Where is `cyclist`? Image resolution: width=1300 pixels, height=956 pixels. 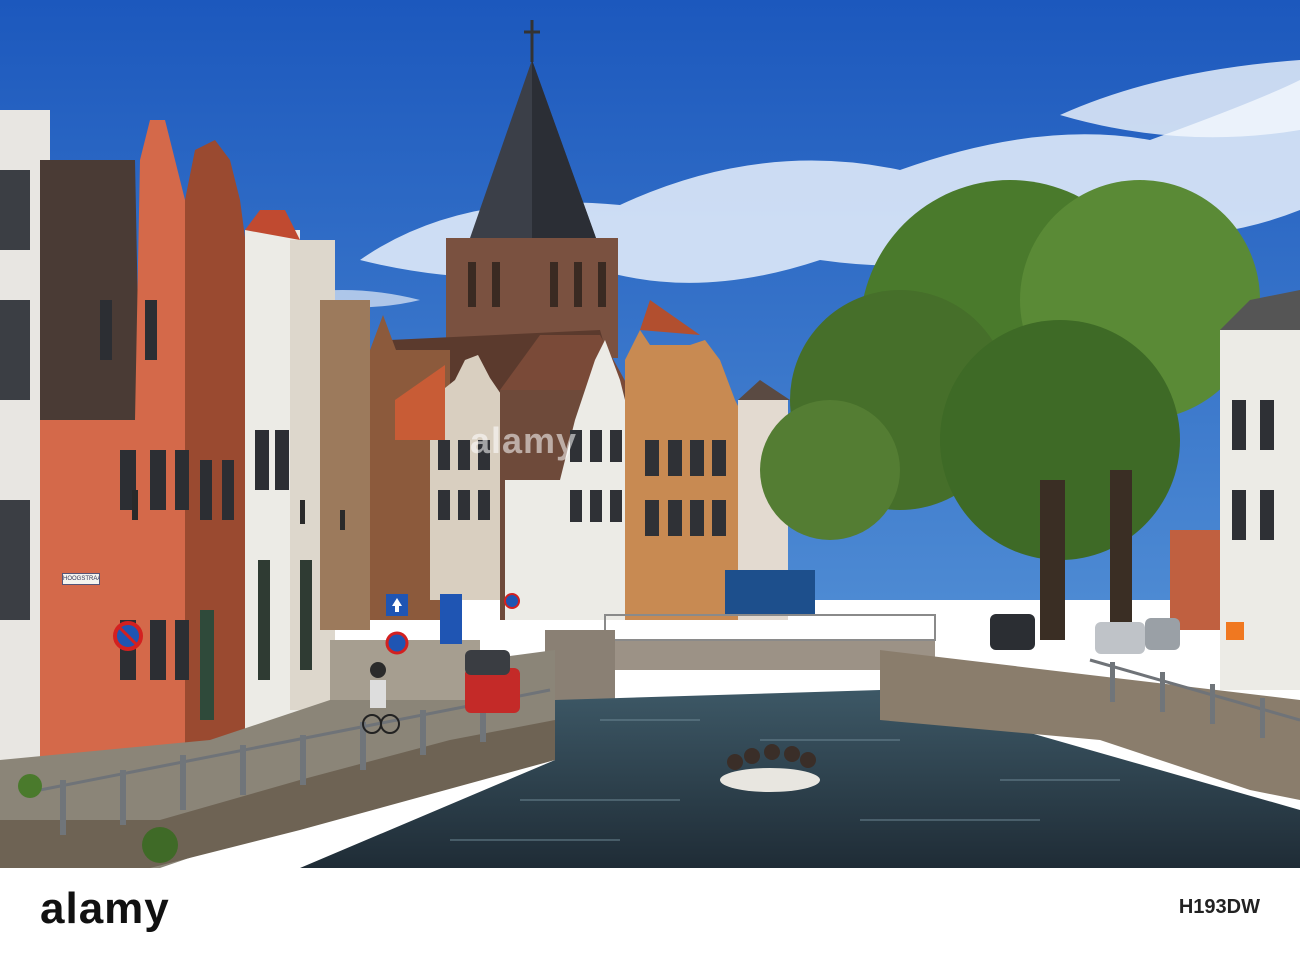
cyclist is located at coordinates (378, 670).